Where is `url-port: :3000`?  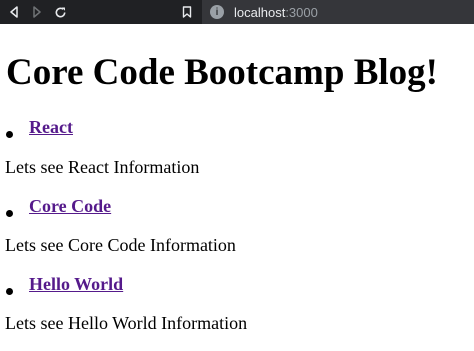
url-port: :3000 is located at coordinates (301, 12).